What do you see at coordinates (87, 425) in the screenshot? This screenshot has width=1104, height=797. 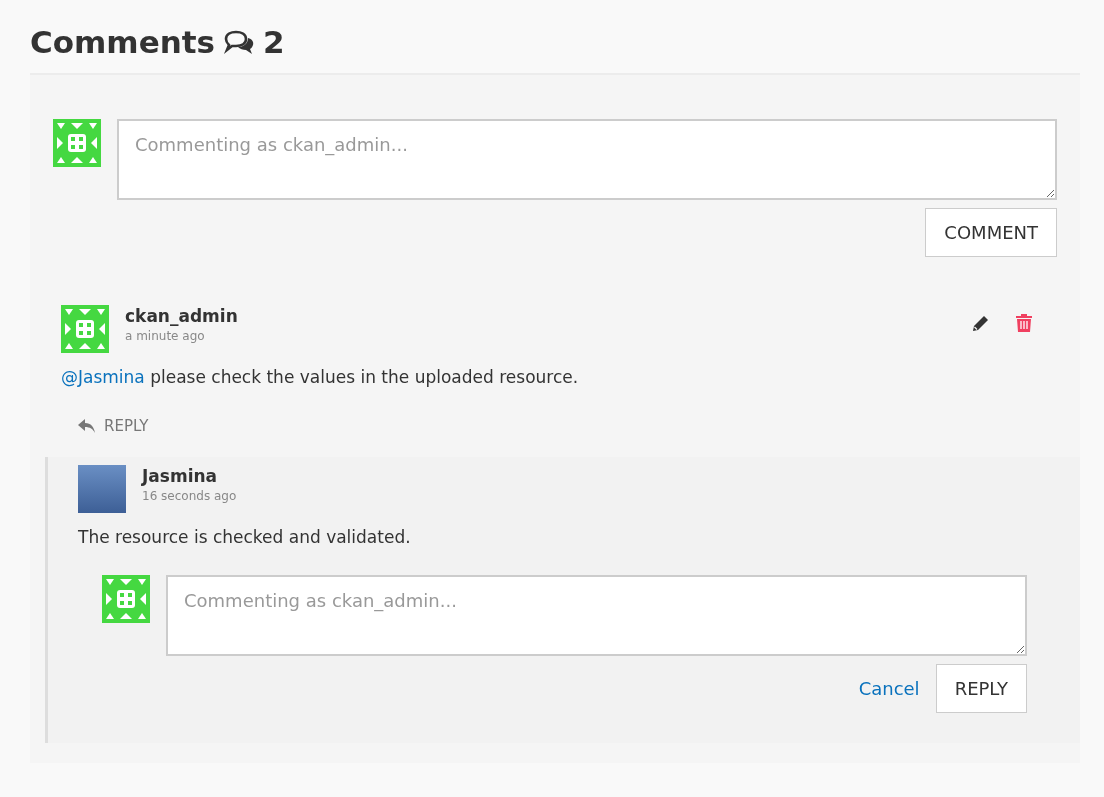 I see `reply-arrow-icon` at bounding box center [87, 425].